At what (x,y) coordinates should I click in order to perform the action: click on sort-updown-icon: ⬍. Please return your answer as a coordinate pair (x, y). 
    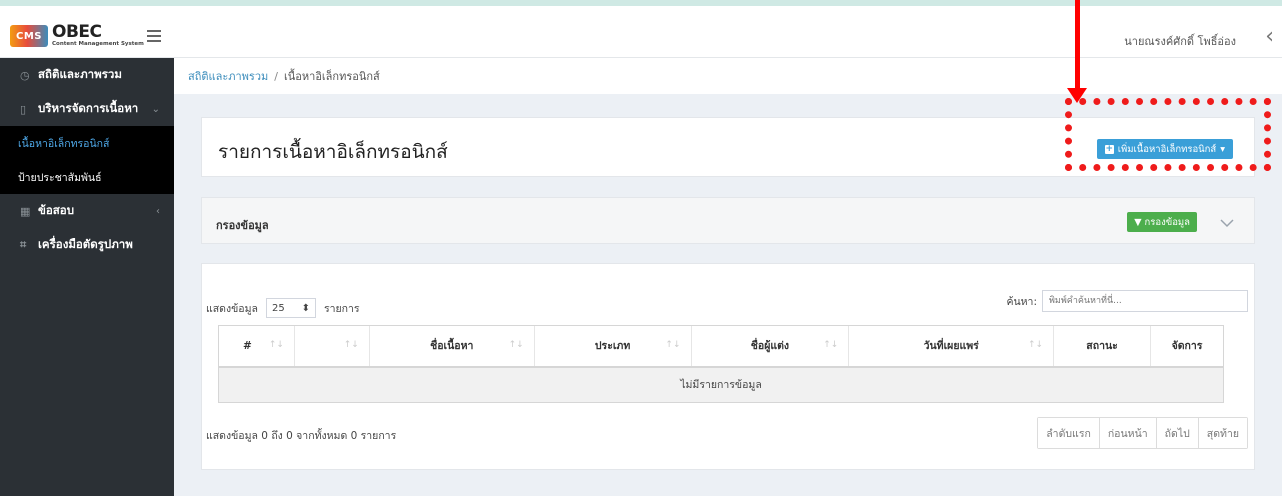
    Looking at the image, I should click on (305, 308).